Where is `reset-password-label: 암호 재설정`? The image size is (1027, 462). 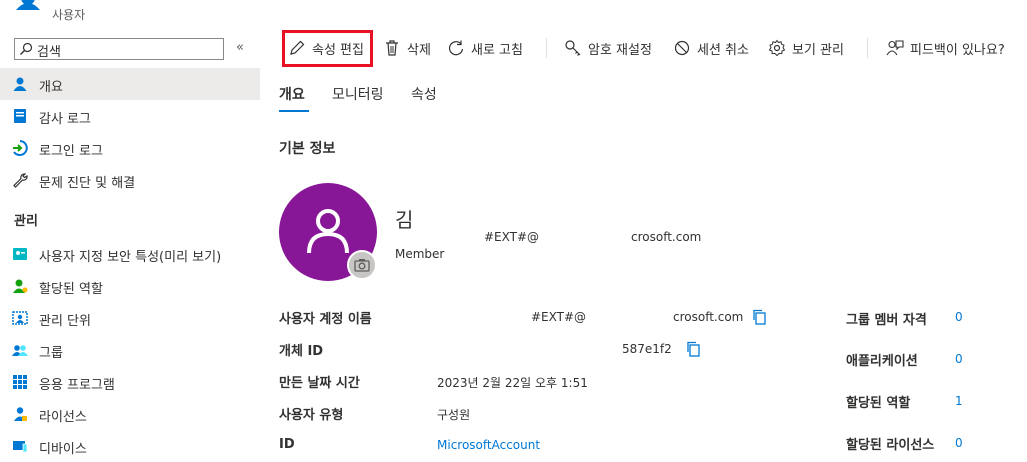 reset-password-label: 암호 재설정 is located at coordinates (620, 50).